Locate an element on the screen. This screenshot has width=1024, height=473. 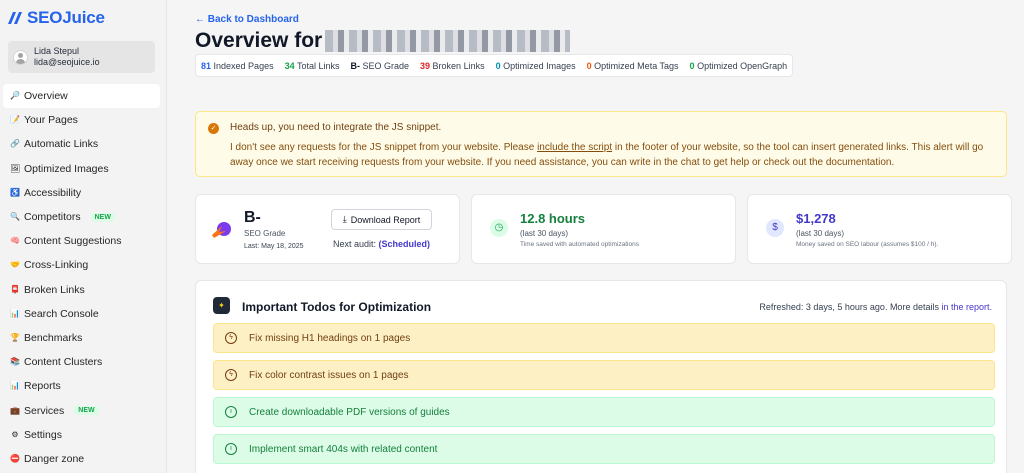
stat-optimized-images: 0 Optimized Images is located at coordinates (536, 66).